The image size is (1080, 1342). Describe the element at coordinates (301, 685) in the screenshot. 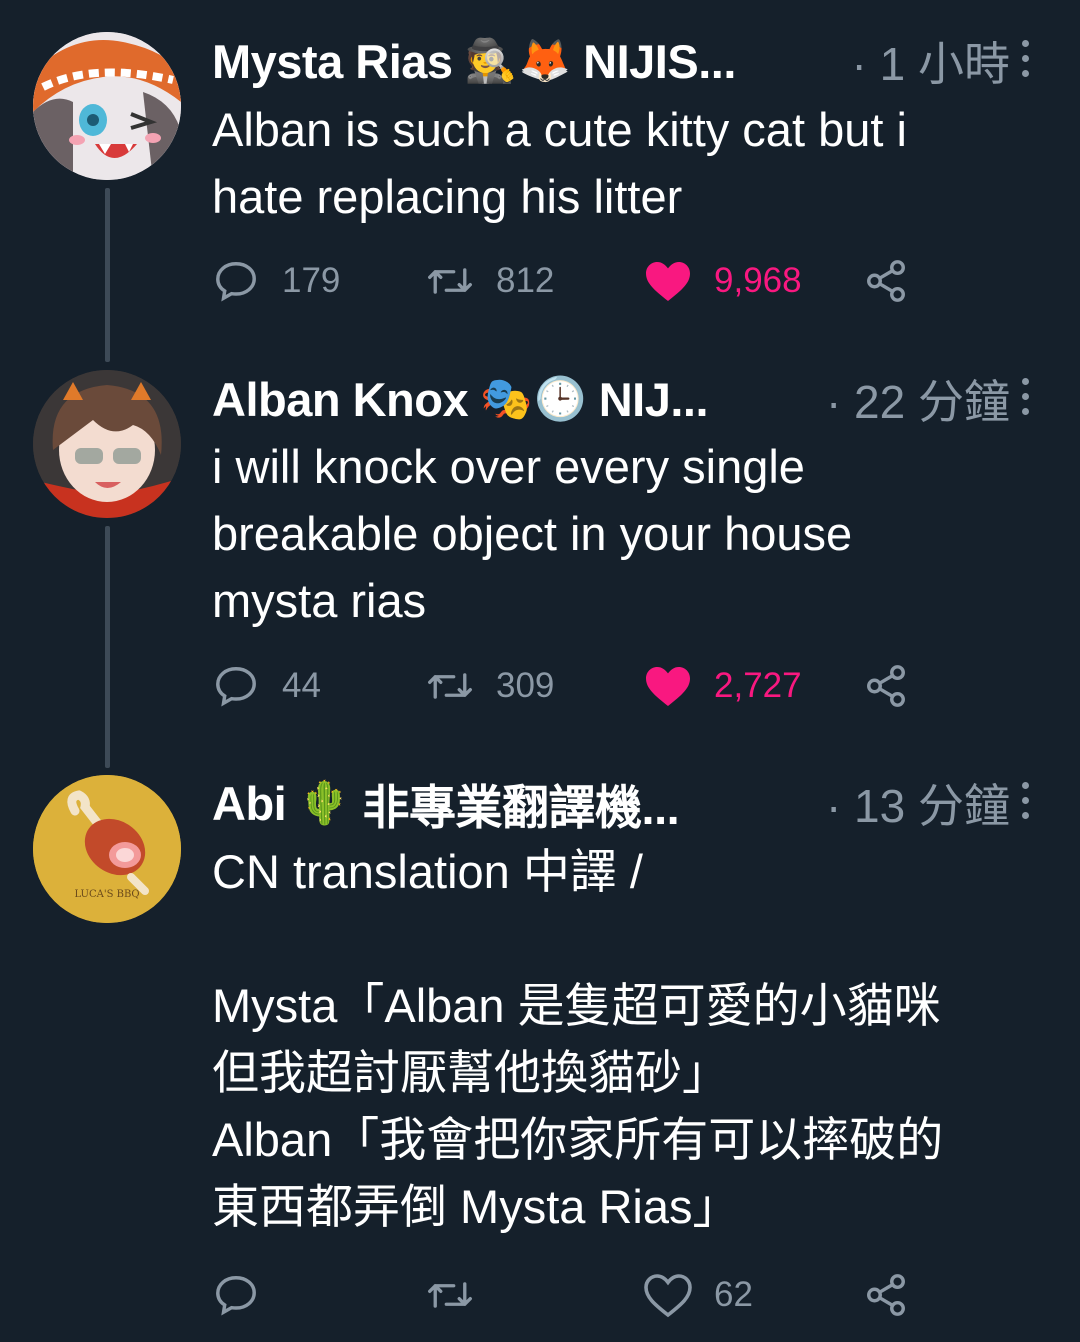

I see `reply-count: 44` at that location.